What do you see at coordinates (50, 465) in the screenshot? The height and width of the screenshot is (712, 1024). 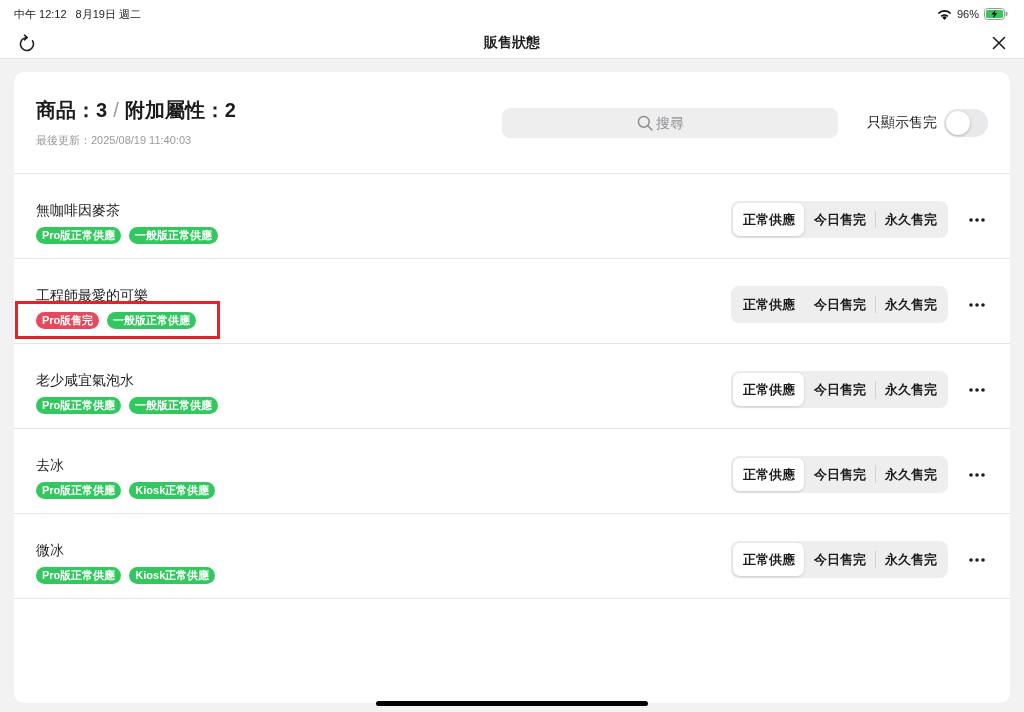 I see `item-name: 去冰` at bounding box center [50, 465].